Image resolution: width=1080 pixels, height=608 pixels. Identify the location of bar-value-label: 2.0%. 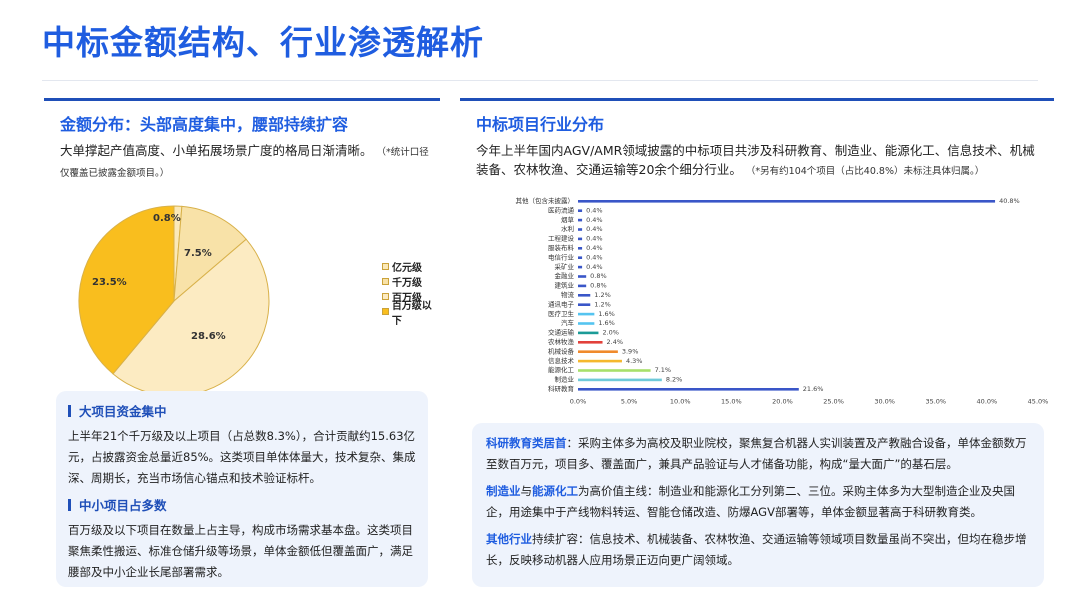
(610, 333).